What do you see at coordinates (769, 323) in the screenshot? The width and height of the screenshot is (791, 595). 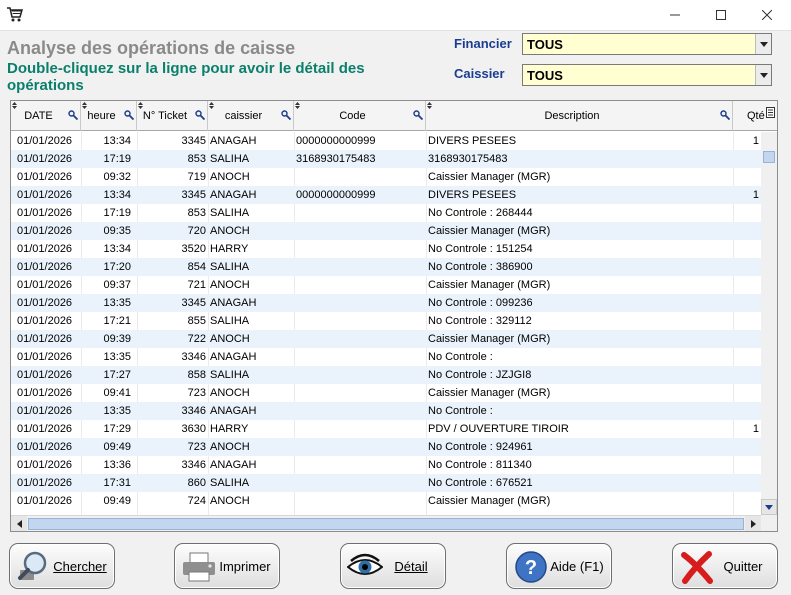 I see `vertical-scrollbar` at bounding box center [769, 323].